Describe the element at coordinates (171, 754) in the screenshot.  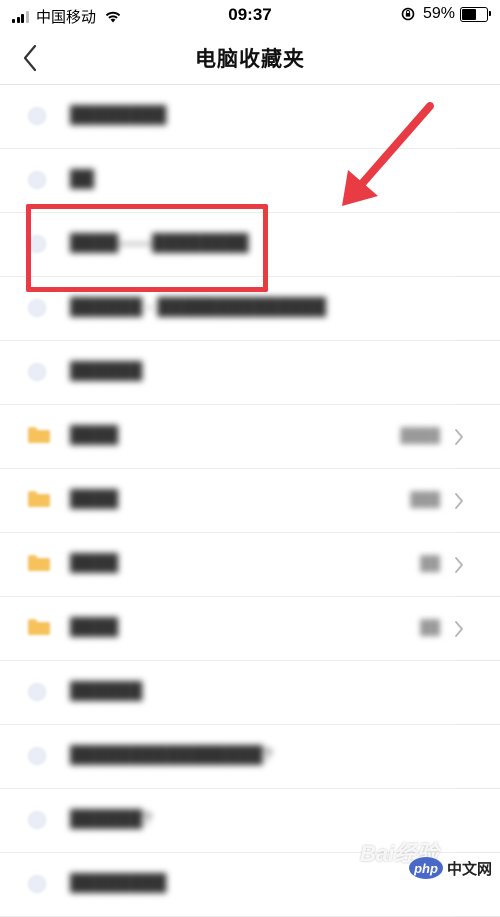
I see `item-label: ████████████████?` at that location.